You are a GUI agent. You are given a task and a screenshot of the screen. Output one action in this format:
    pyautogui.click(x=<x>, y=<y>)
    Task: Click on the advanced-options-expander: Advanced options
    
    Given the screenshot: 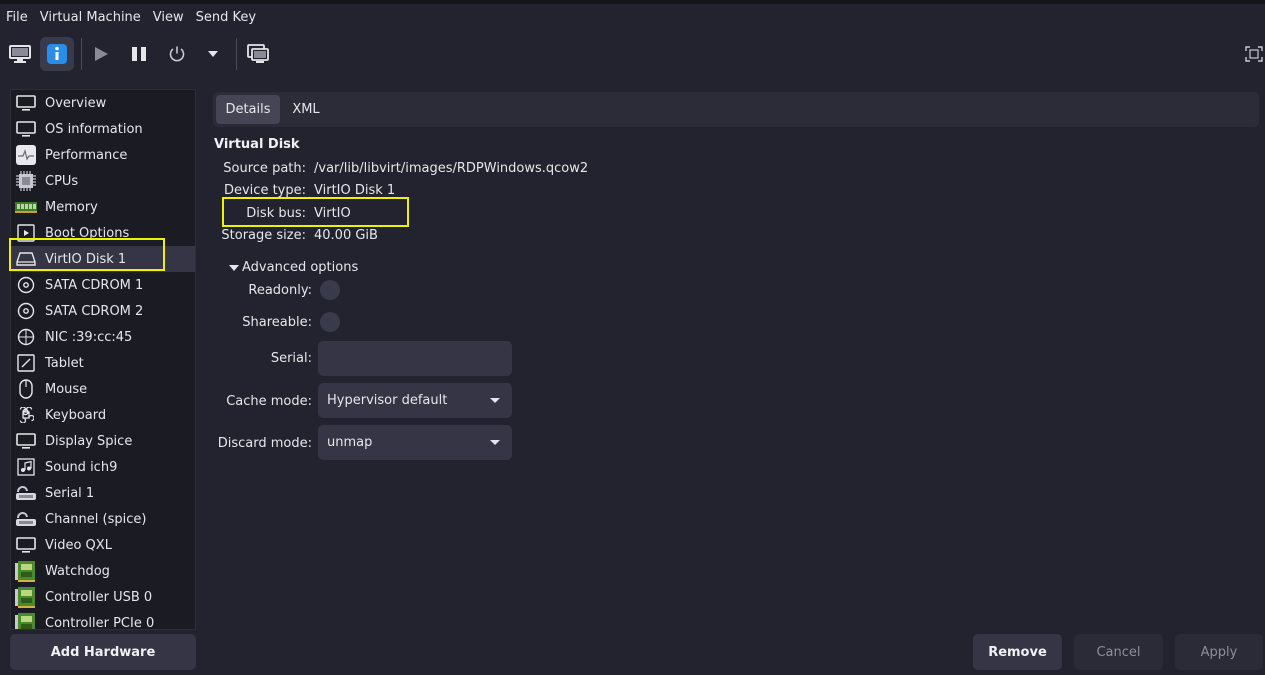 What is the action you would take?
    pyautogui.click(x=293, y=267)
    